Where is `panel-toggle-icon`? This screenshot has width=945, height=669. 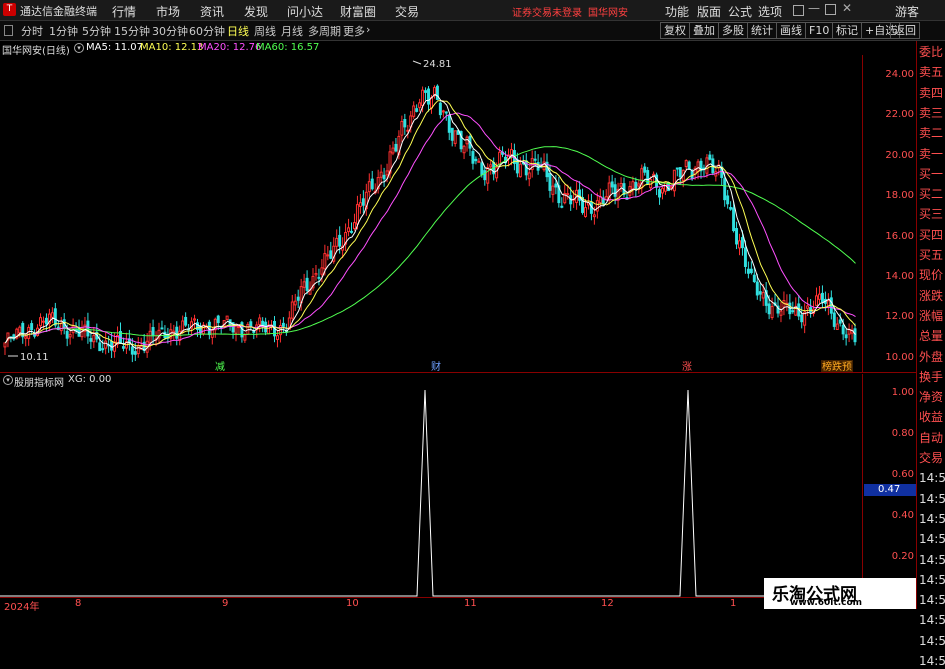 panel-toggle-icon is located at coordinates (8, 30).